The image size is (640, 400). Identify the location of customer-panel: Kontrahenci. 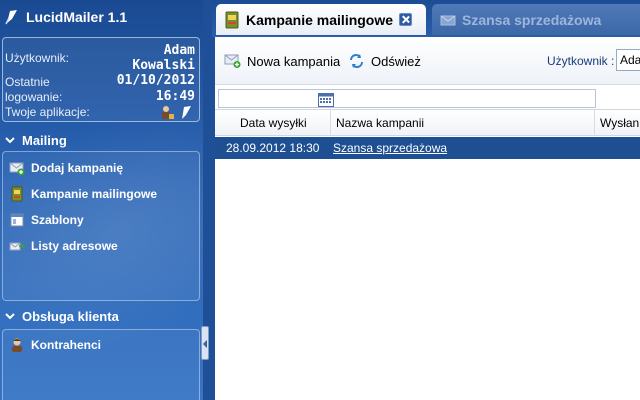
(101, 364).